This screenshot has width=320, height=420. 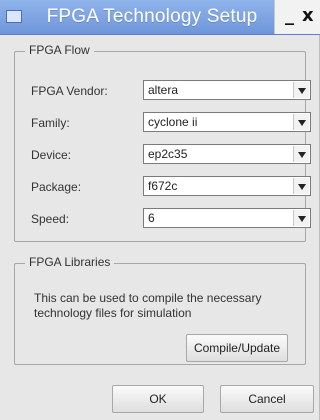 I want to click on window-controls: _ x, so click(x=297, y=17).